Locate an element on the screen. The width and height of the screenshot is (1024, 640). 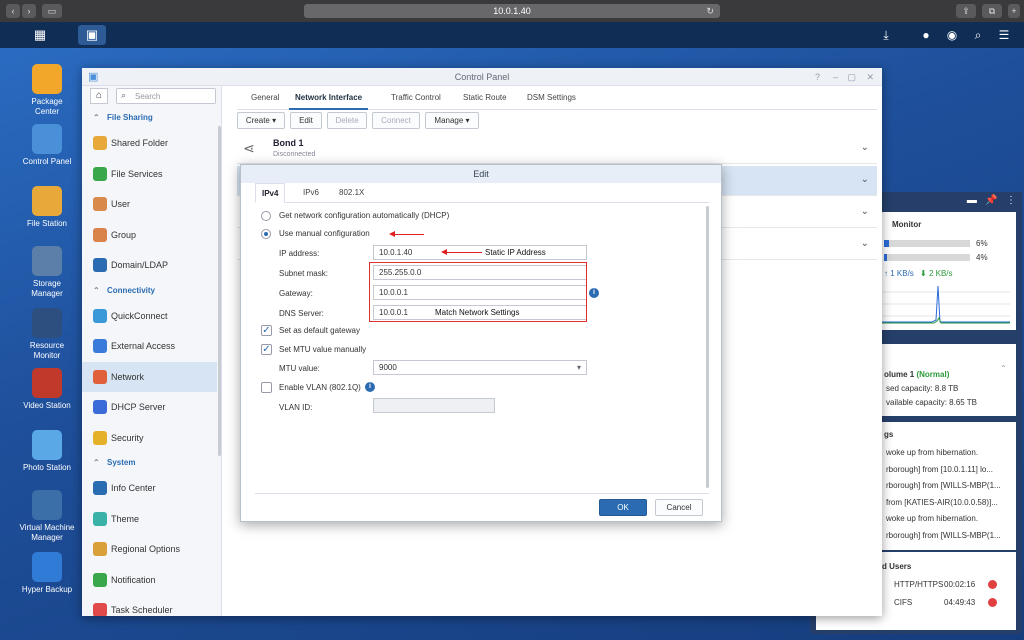
pin-icon: 📌 is located at coordinates (991, 200).